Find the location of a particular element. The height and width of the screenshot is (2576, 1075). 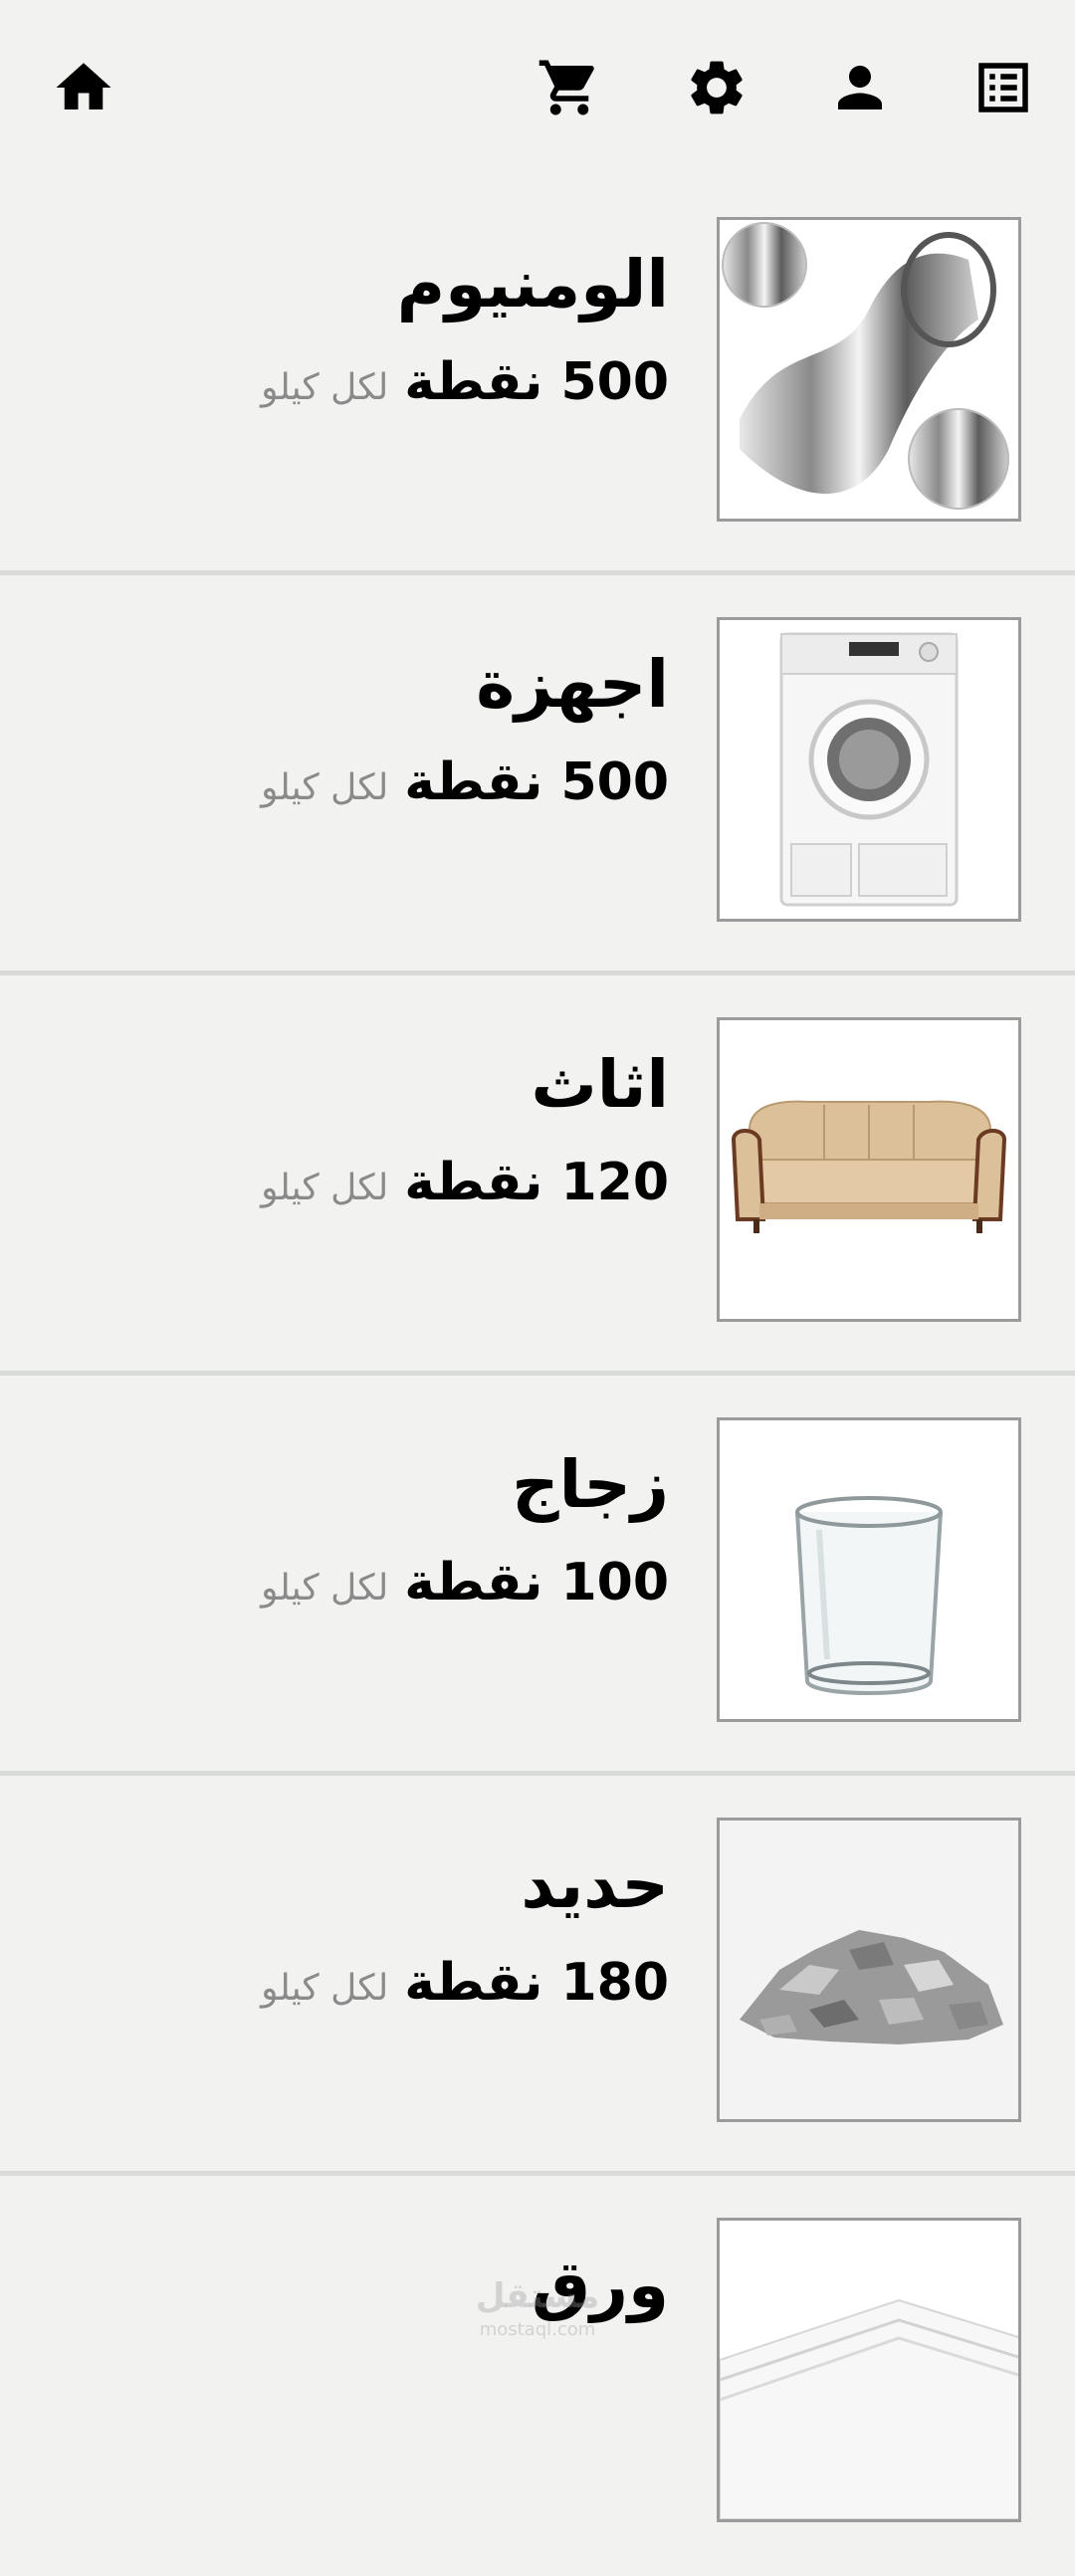

gear-icon is located at coordinates (717, 87).